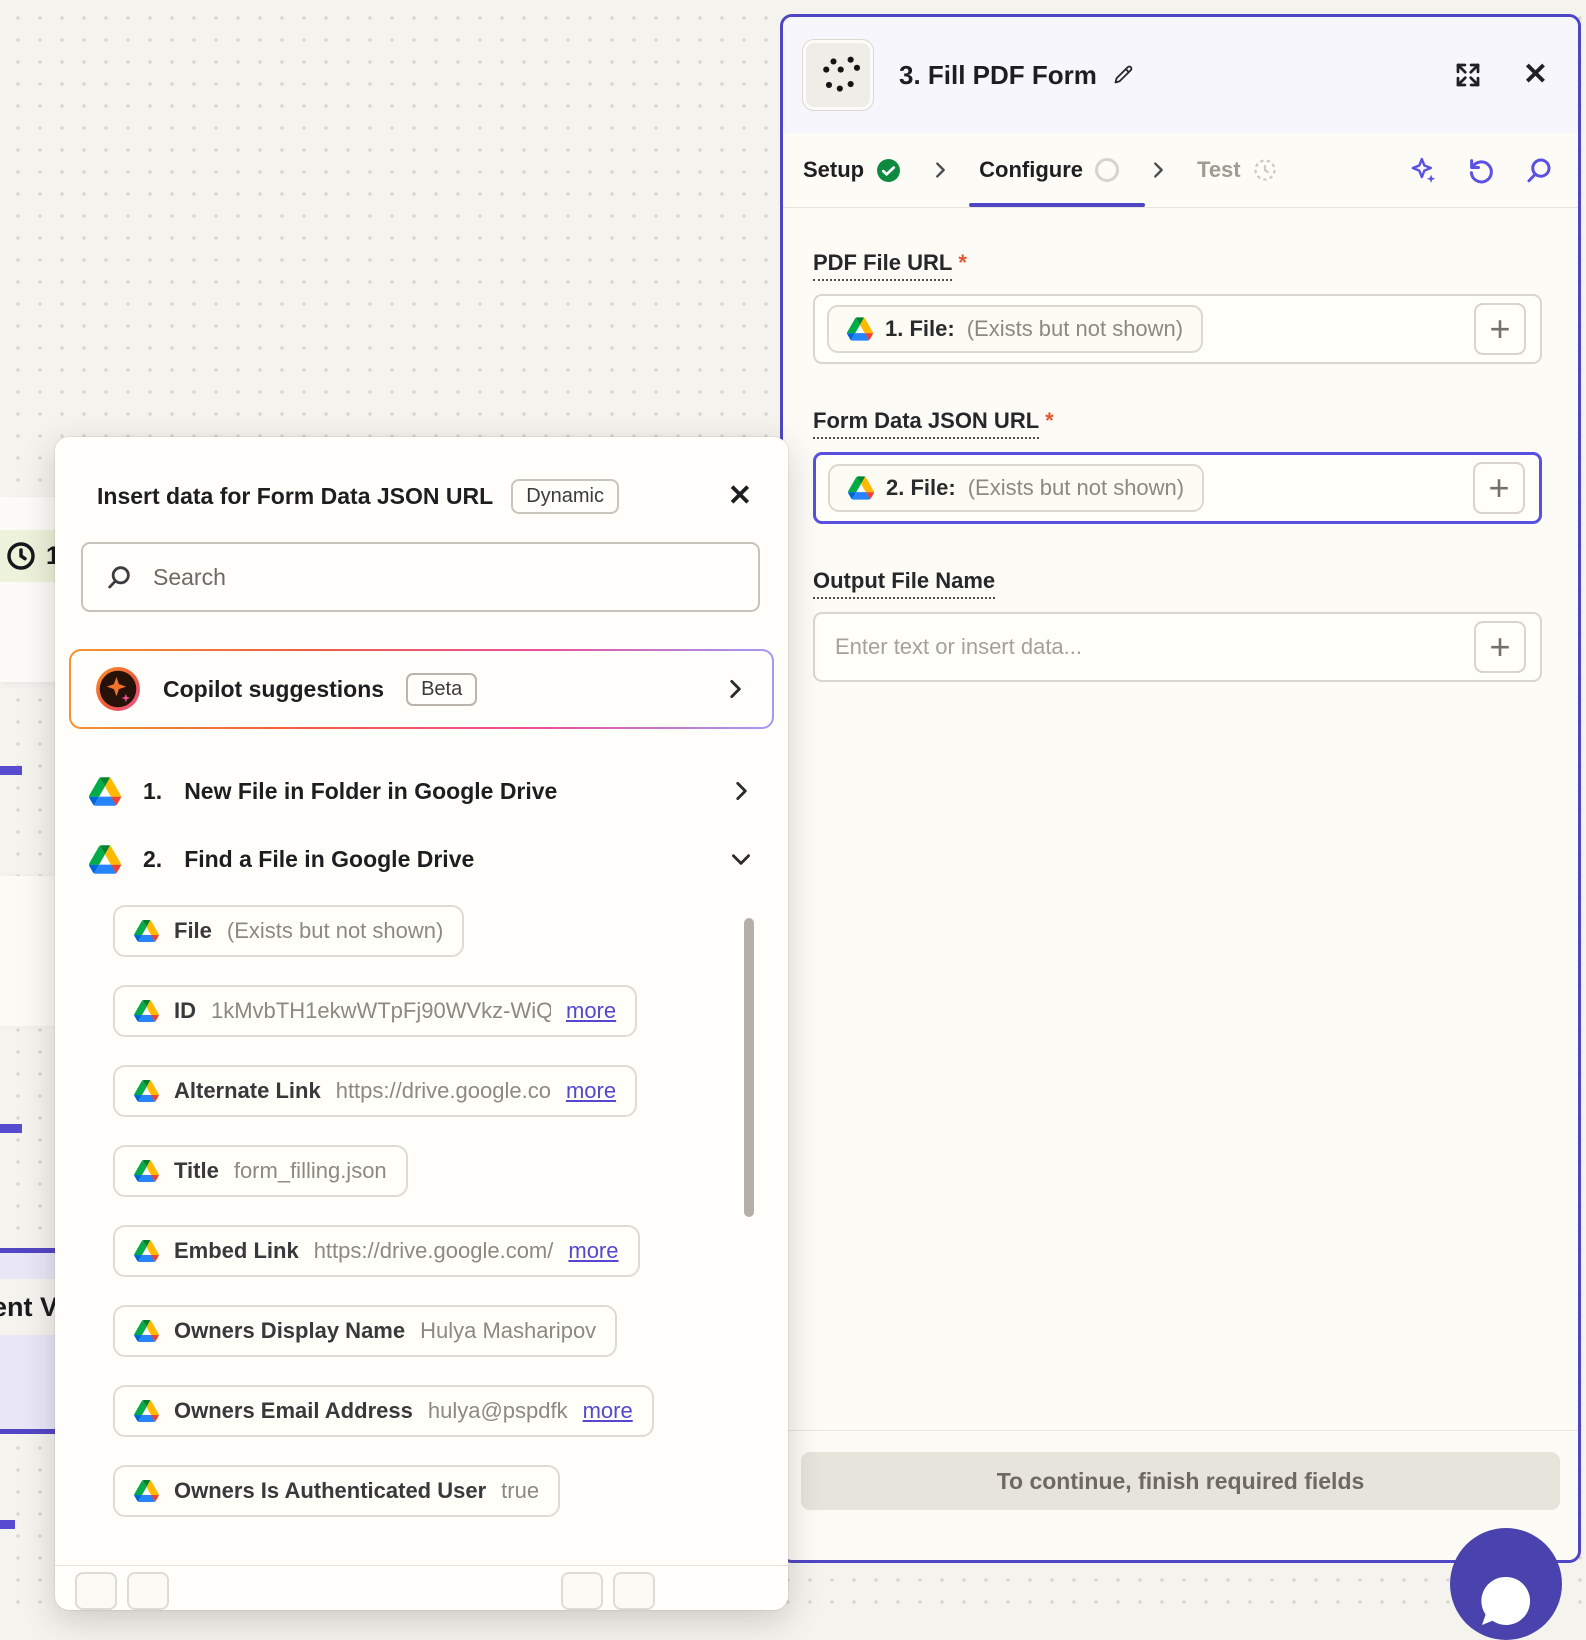 Image resolution: width=1586 pixels, height=1640 pixels. Describe the element at coordinates (28, 1341) in the screenshot. I see `background-step-panel: ent V` at that location.